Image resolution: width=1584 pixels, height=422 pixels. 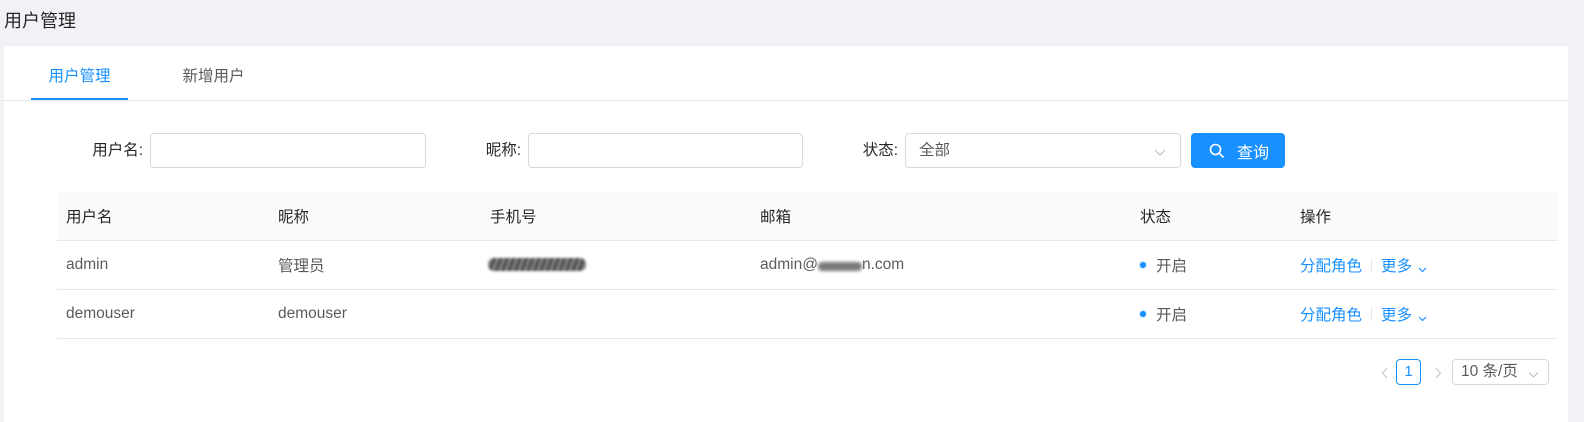 What do you see at coordinates (786, 73) in the screenshot?
I see `tab-bar: 用户管理 新增用户` at bounding box center [786, 73].